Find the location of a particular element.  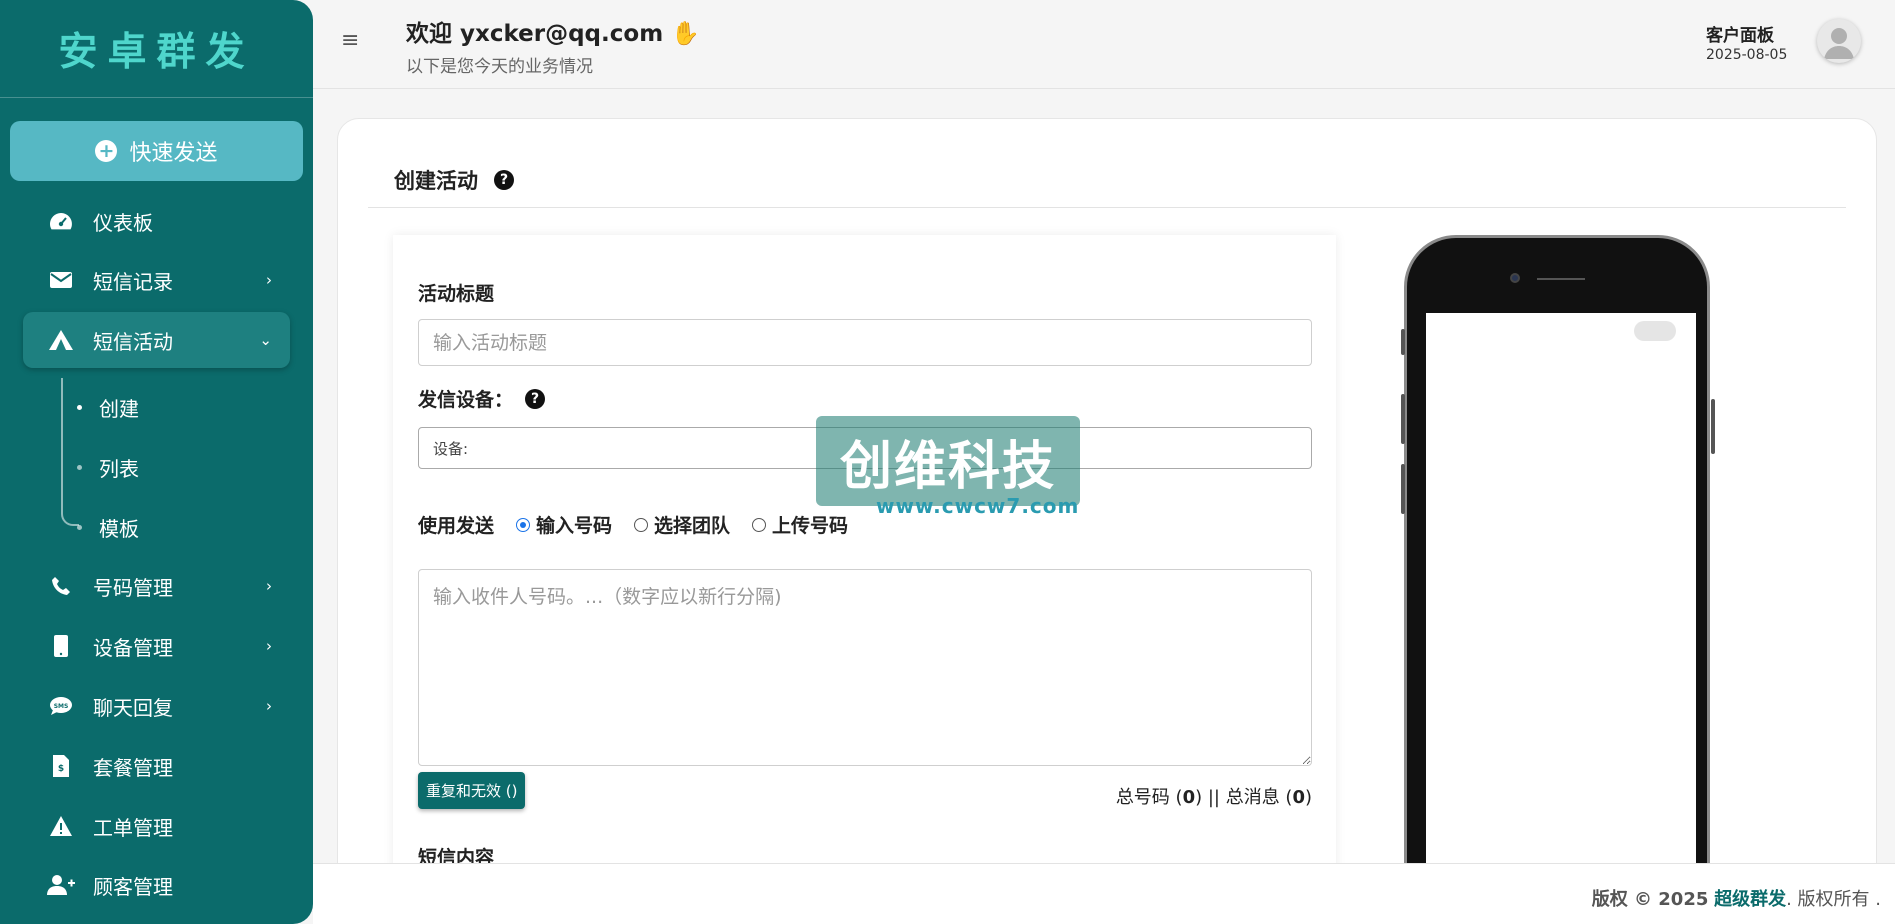

sidebar-item-customer-management: 顾客管理 is located at coordinates (156, 885).